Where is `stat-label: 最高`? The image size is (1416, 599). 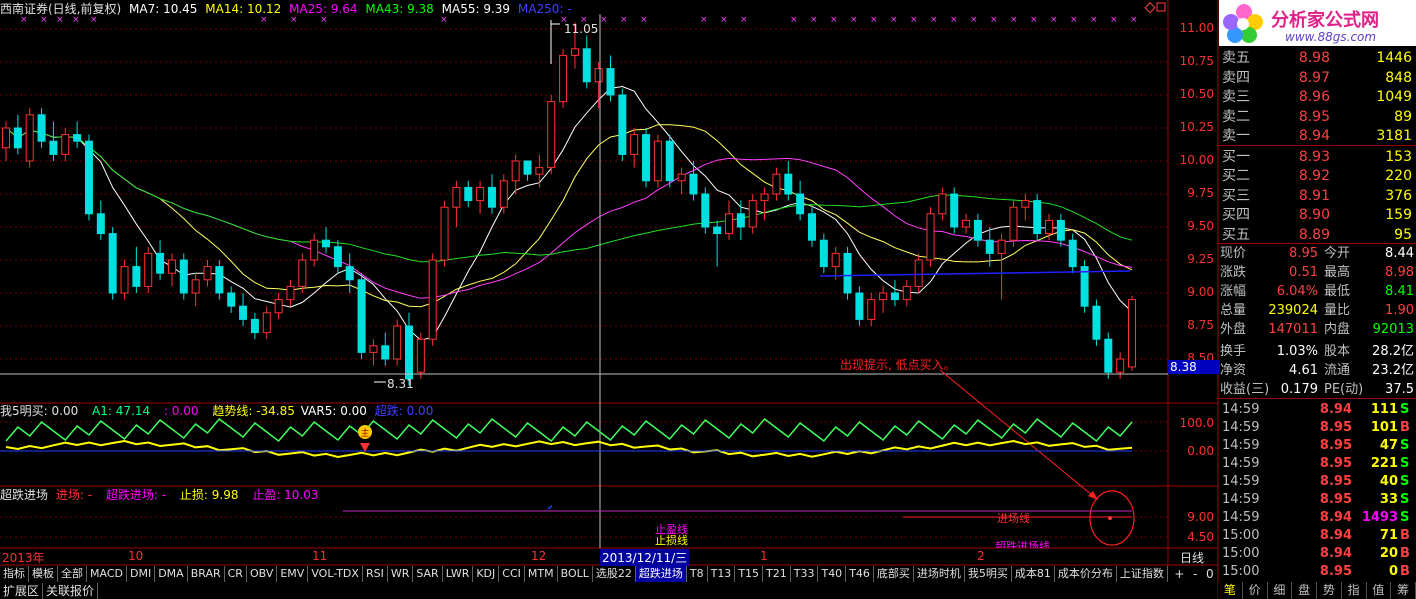 stat-label: 最高 is located at coordinates (1337, 272).